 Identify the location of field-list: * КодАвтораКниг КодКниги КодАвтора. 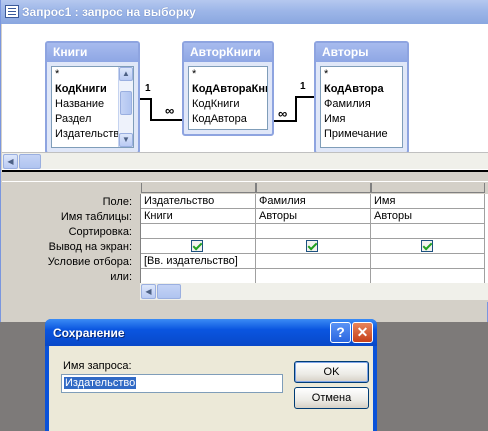
(228, 98).